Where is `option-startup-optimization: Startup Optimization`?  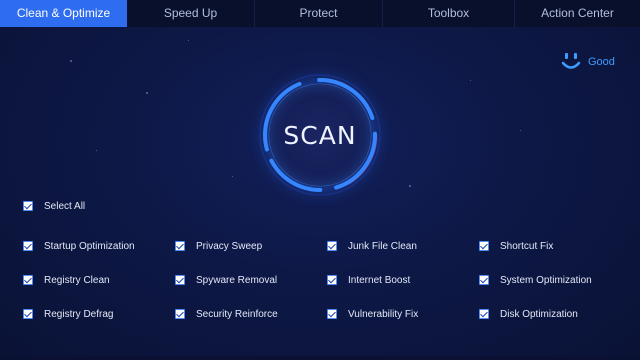 option-startup-optimization: Startup Optimization is located at coordinates (79, 246).